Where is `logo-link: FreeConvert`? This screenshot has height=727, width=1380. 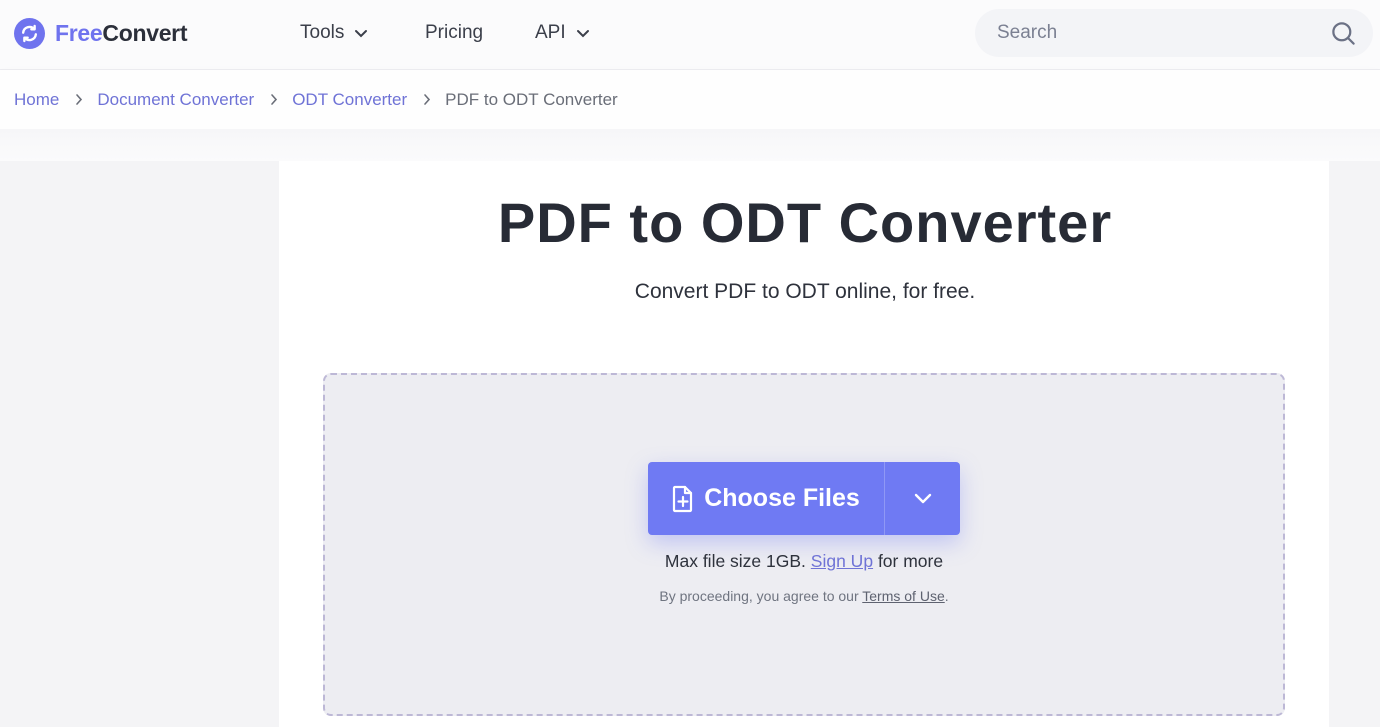 logo-link: FreeConvert is located at coordinates (101, 33).